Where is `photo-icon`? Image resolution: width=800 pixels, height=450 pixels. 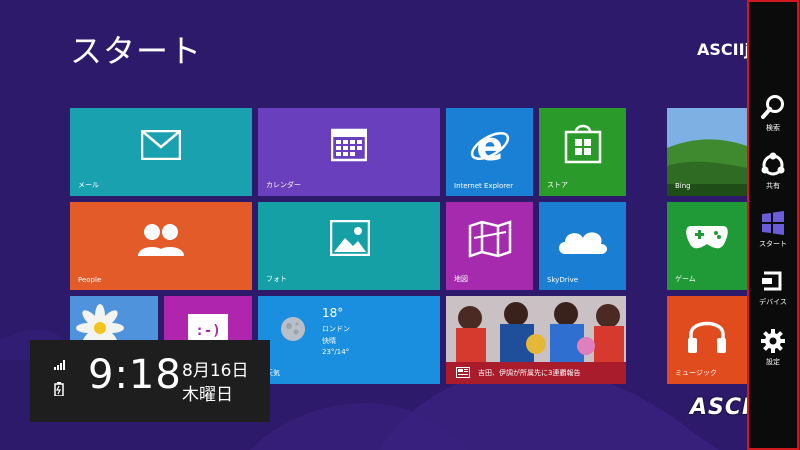
photo-icon is located at coordinates (350, 238).